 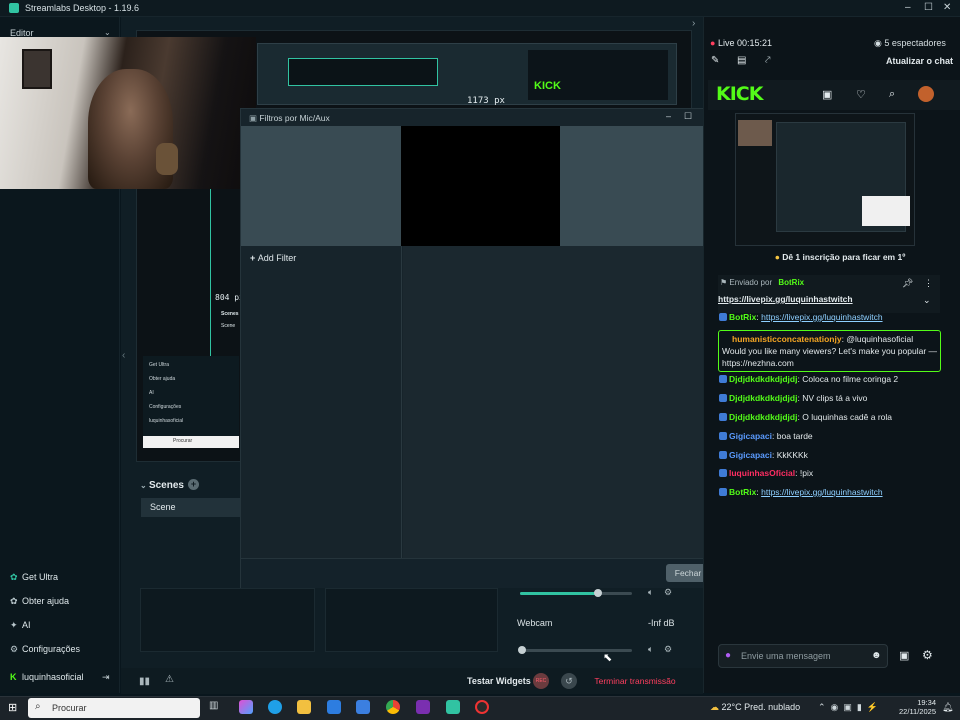 What do you see at coordinates (480, 573) in the screenshot?
I see `dialog-footer` at bounding box center [480, 573].